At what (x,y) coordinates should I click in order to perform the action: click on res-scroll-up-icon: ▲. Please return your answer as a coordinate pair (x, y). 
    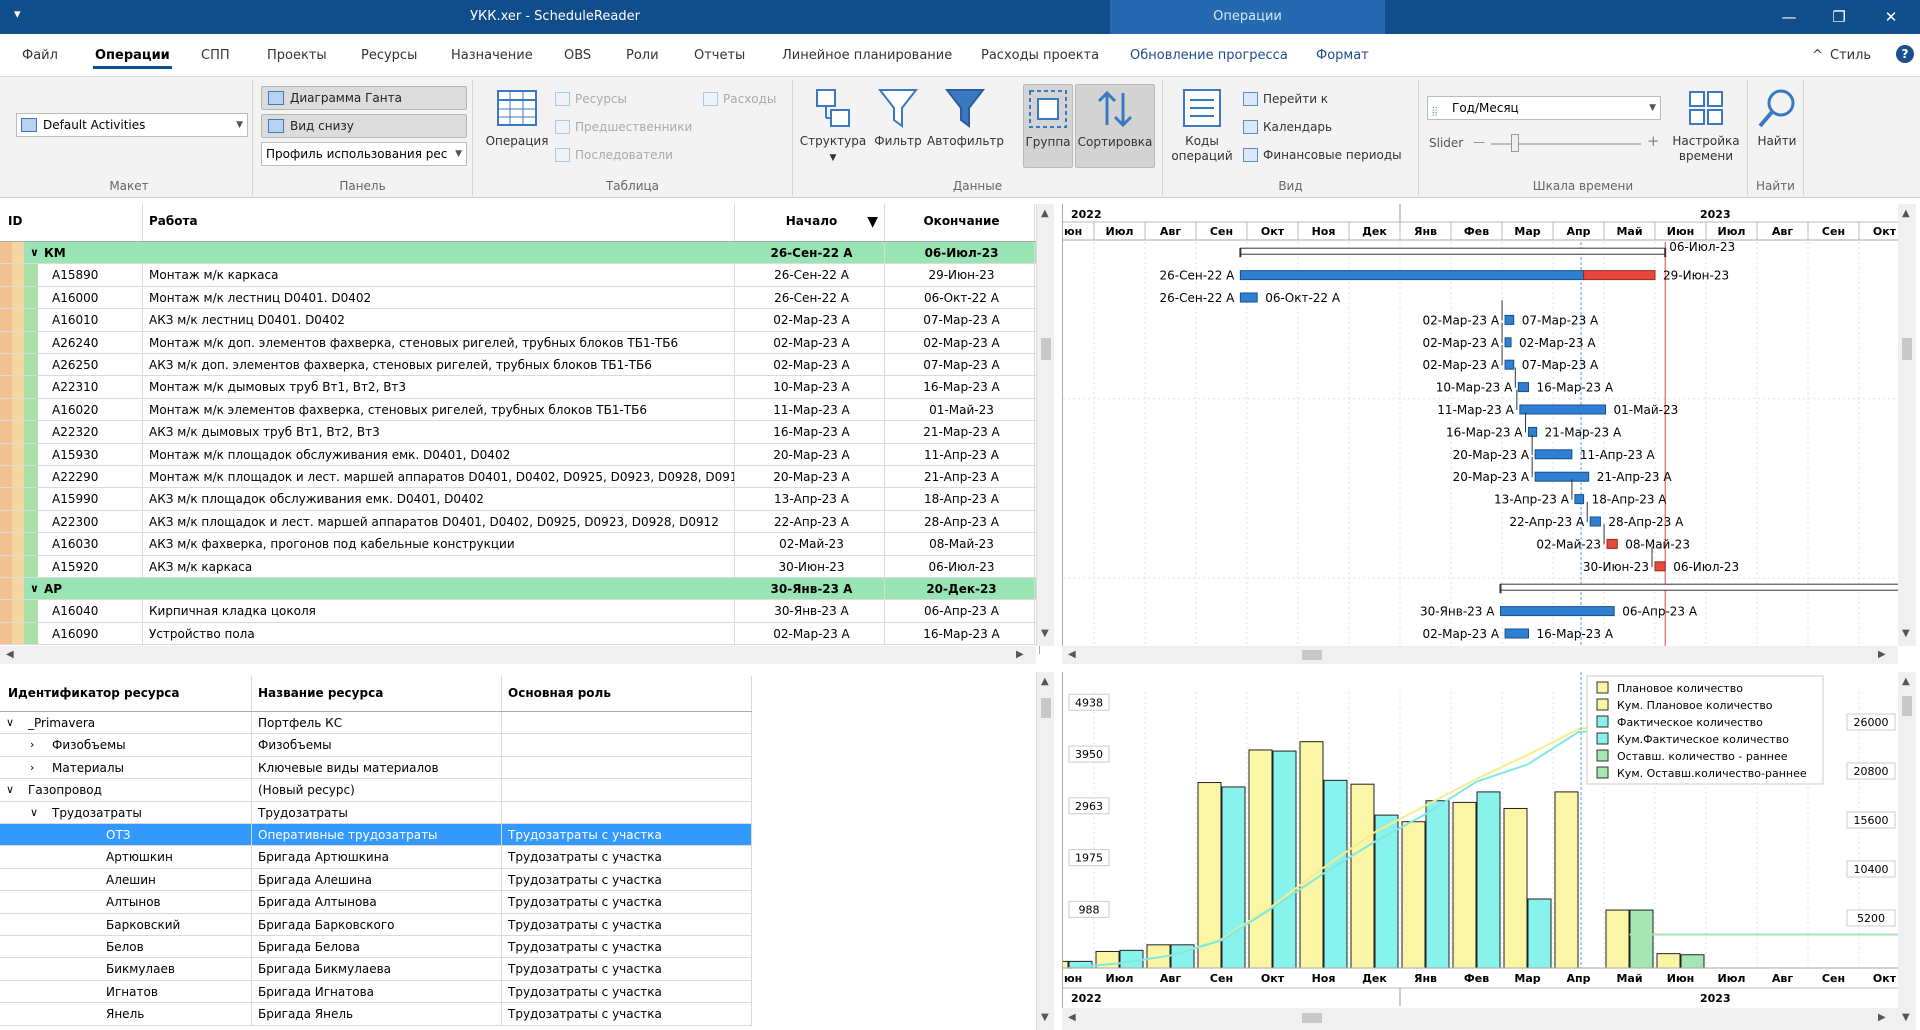
    Looking at the image, I should click on (1045, 681).